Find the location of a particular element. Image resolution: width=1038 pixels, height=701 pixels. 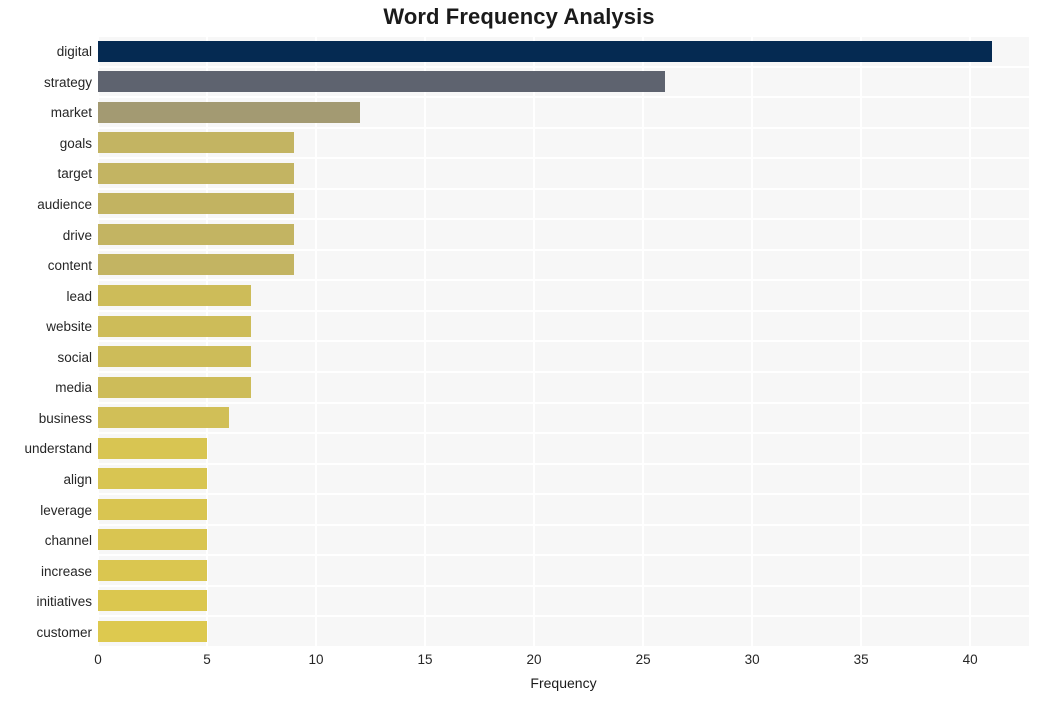

y-tick-label-channel: channel is located at coordinates (68, 541).